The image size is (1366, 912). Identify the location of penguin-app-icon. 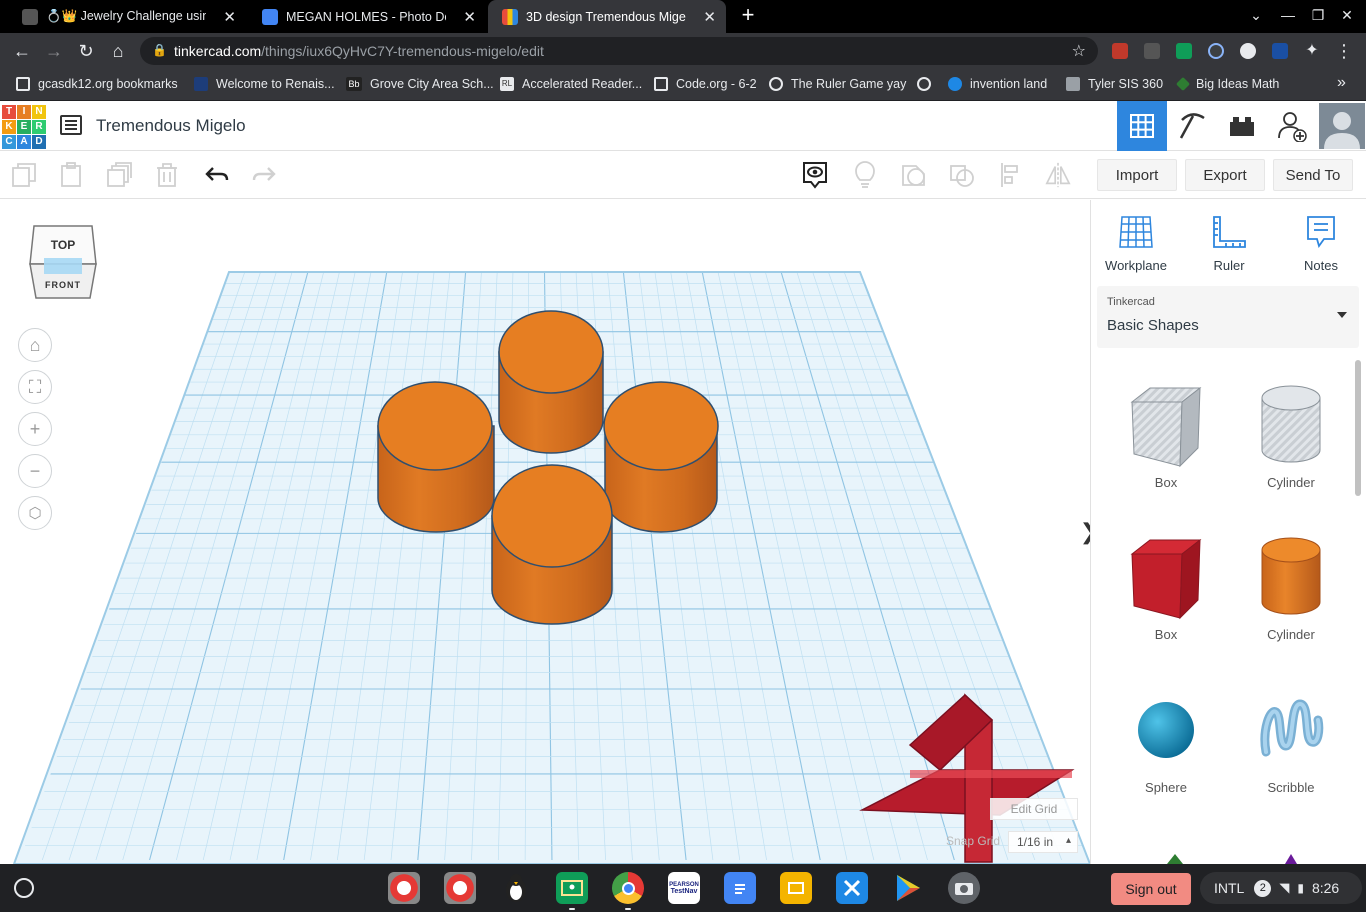
(516, 888).